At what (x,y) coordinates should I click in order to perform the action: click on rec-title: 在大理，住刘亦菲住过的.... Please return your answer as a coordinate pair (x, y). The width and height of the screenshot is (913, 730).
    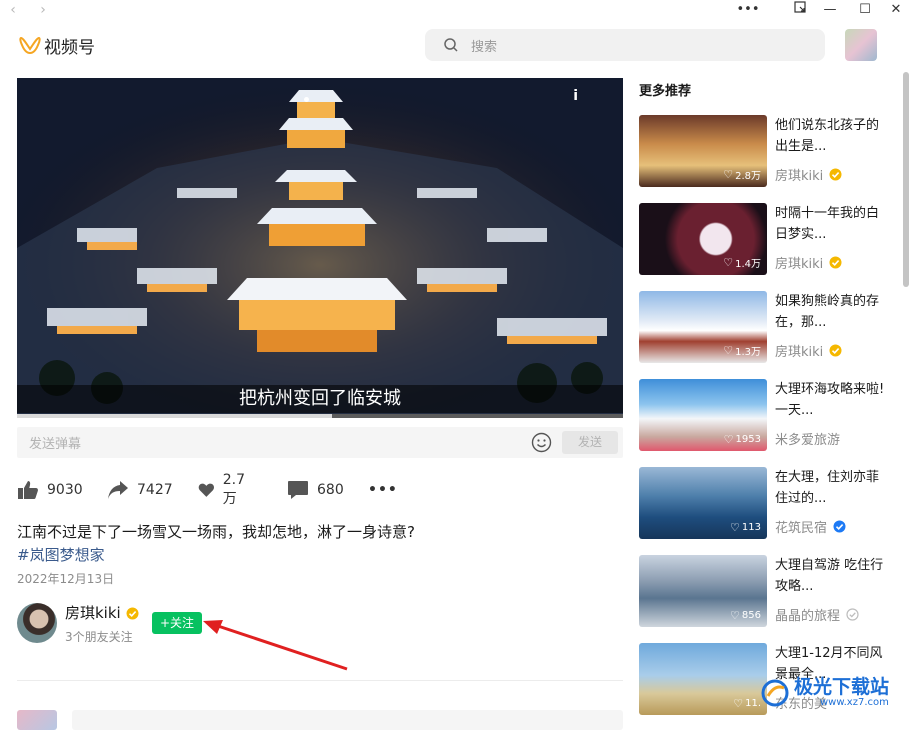
    Looking at the image, I should click on (830, 488).